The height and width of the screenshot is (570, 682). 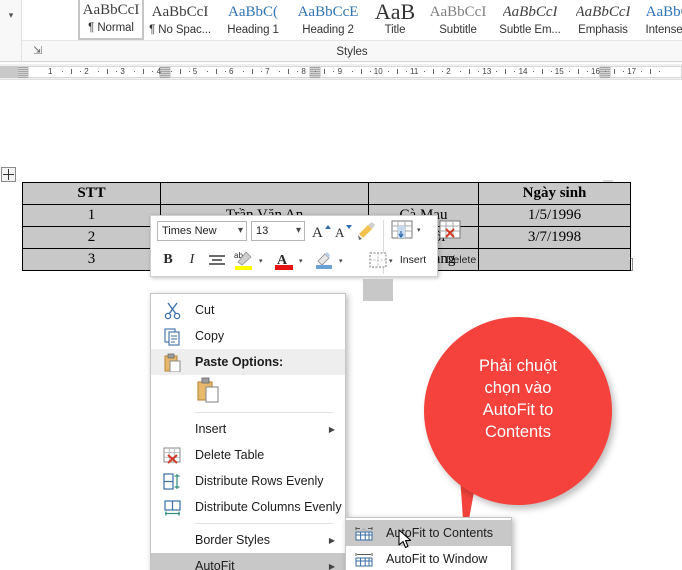 What do you see at coordinates (414, 247) in the screenshot?
I see `insert-cells-group` at bounding box center [414, 247].